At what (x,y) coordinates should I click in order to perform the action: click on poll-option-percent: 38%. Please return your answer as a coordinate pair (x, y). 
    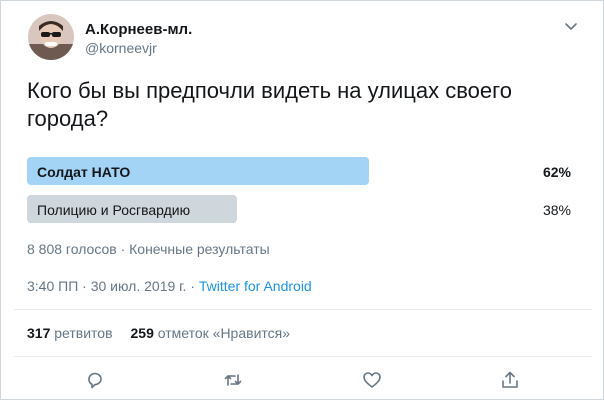
    Looking at the image, I should click on (556, 210).